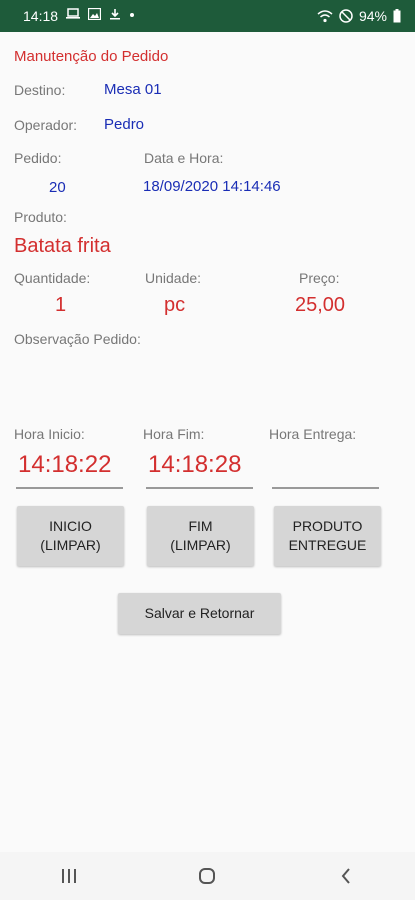 Image resolution: width=415 pixels, height=900 pixels. Describe the element at coordinates (40, 90) in the screenshot. I see `destino-label: Destino:` at that location.